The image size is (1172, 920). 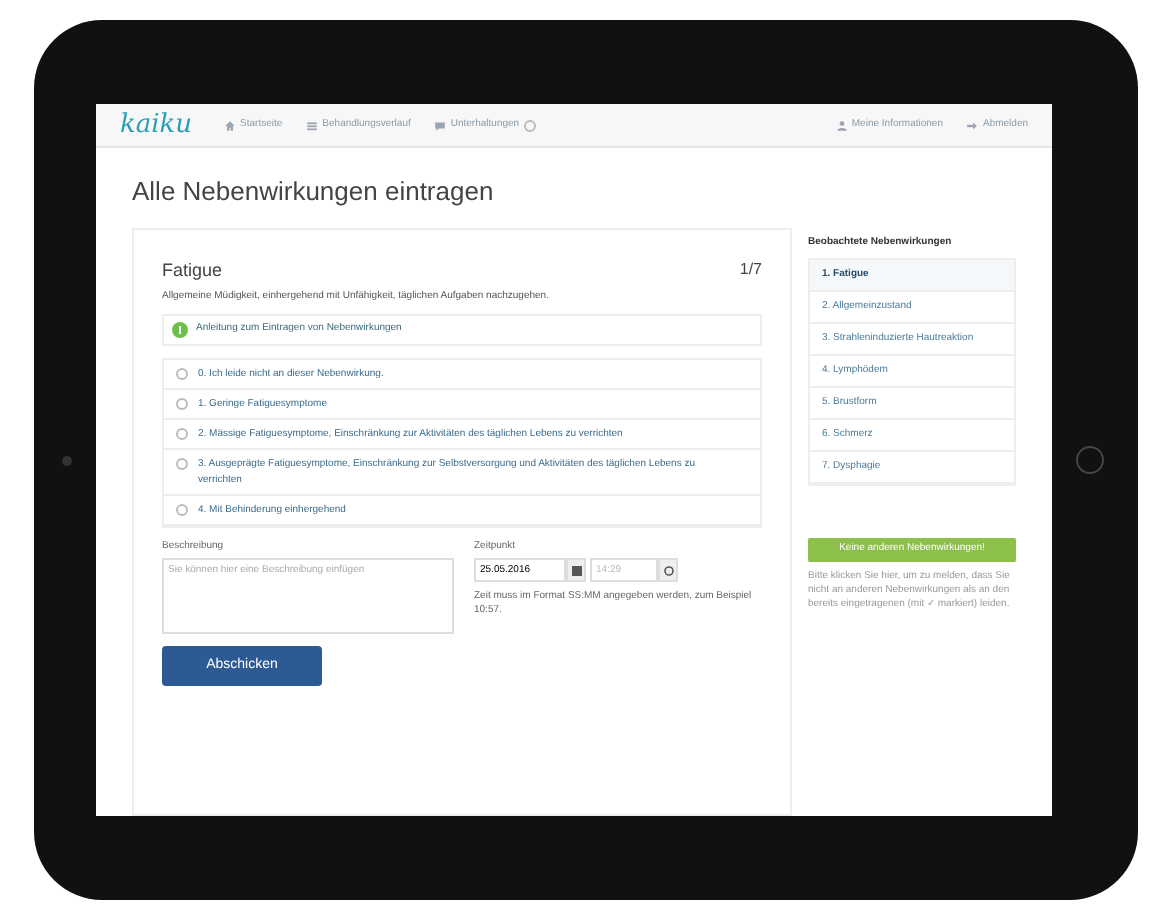 I want to click on list-icon, so click(x=312, y=125).